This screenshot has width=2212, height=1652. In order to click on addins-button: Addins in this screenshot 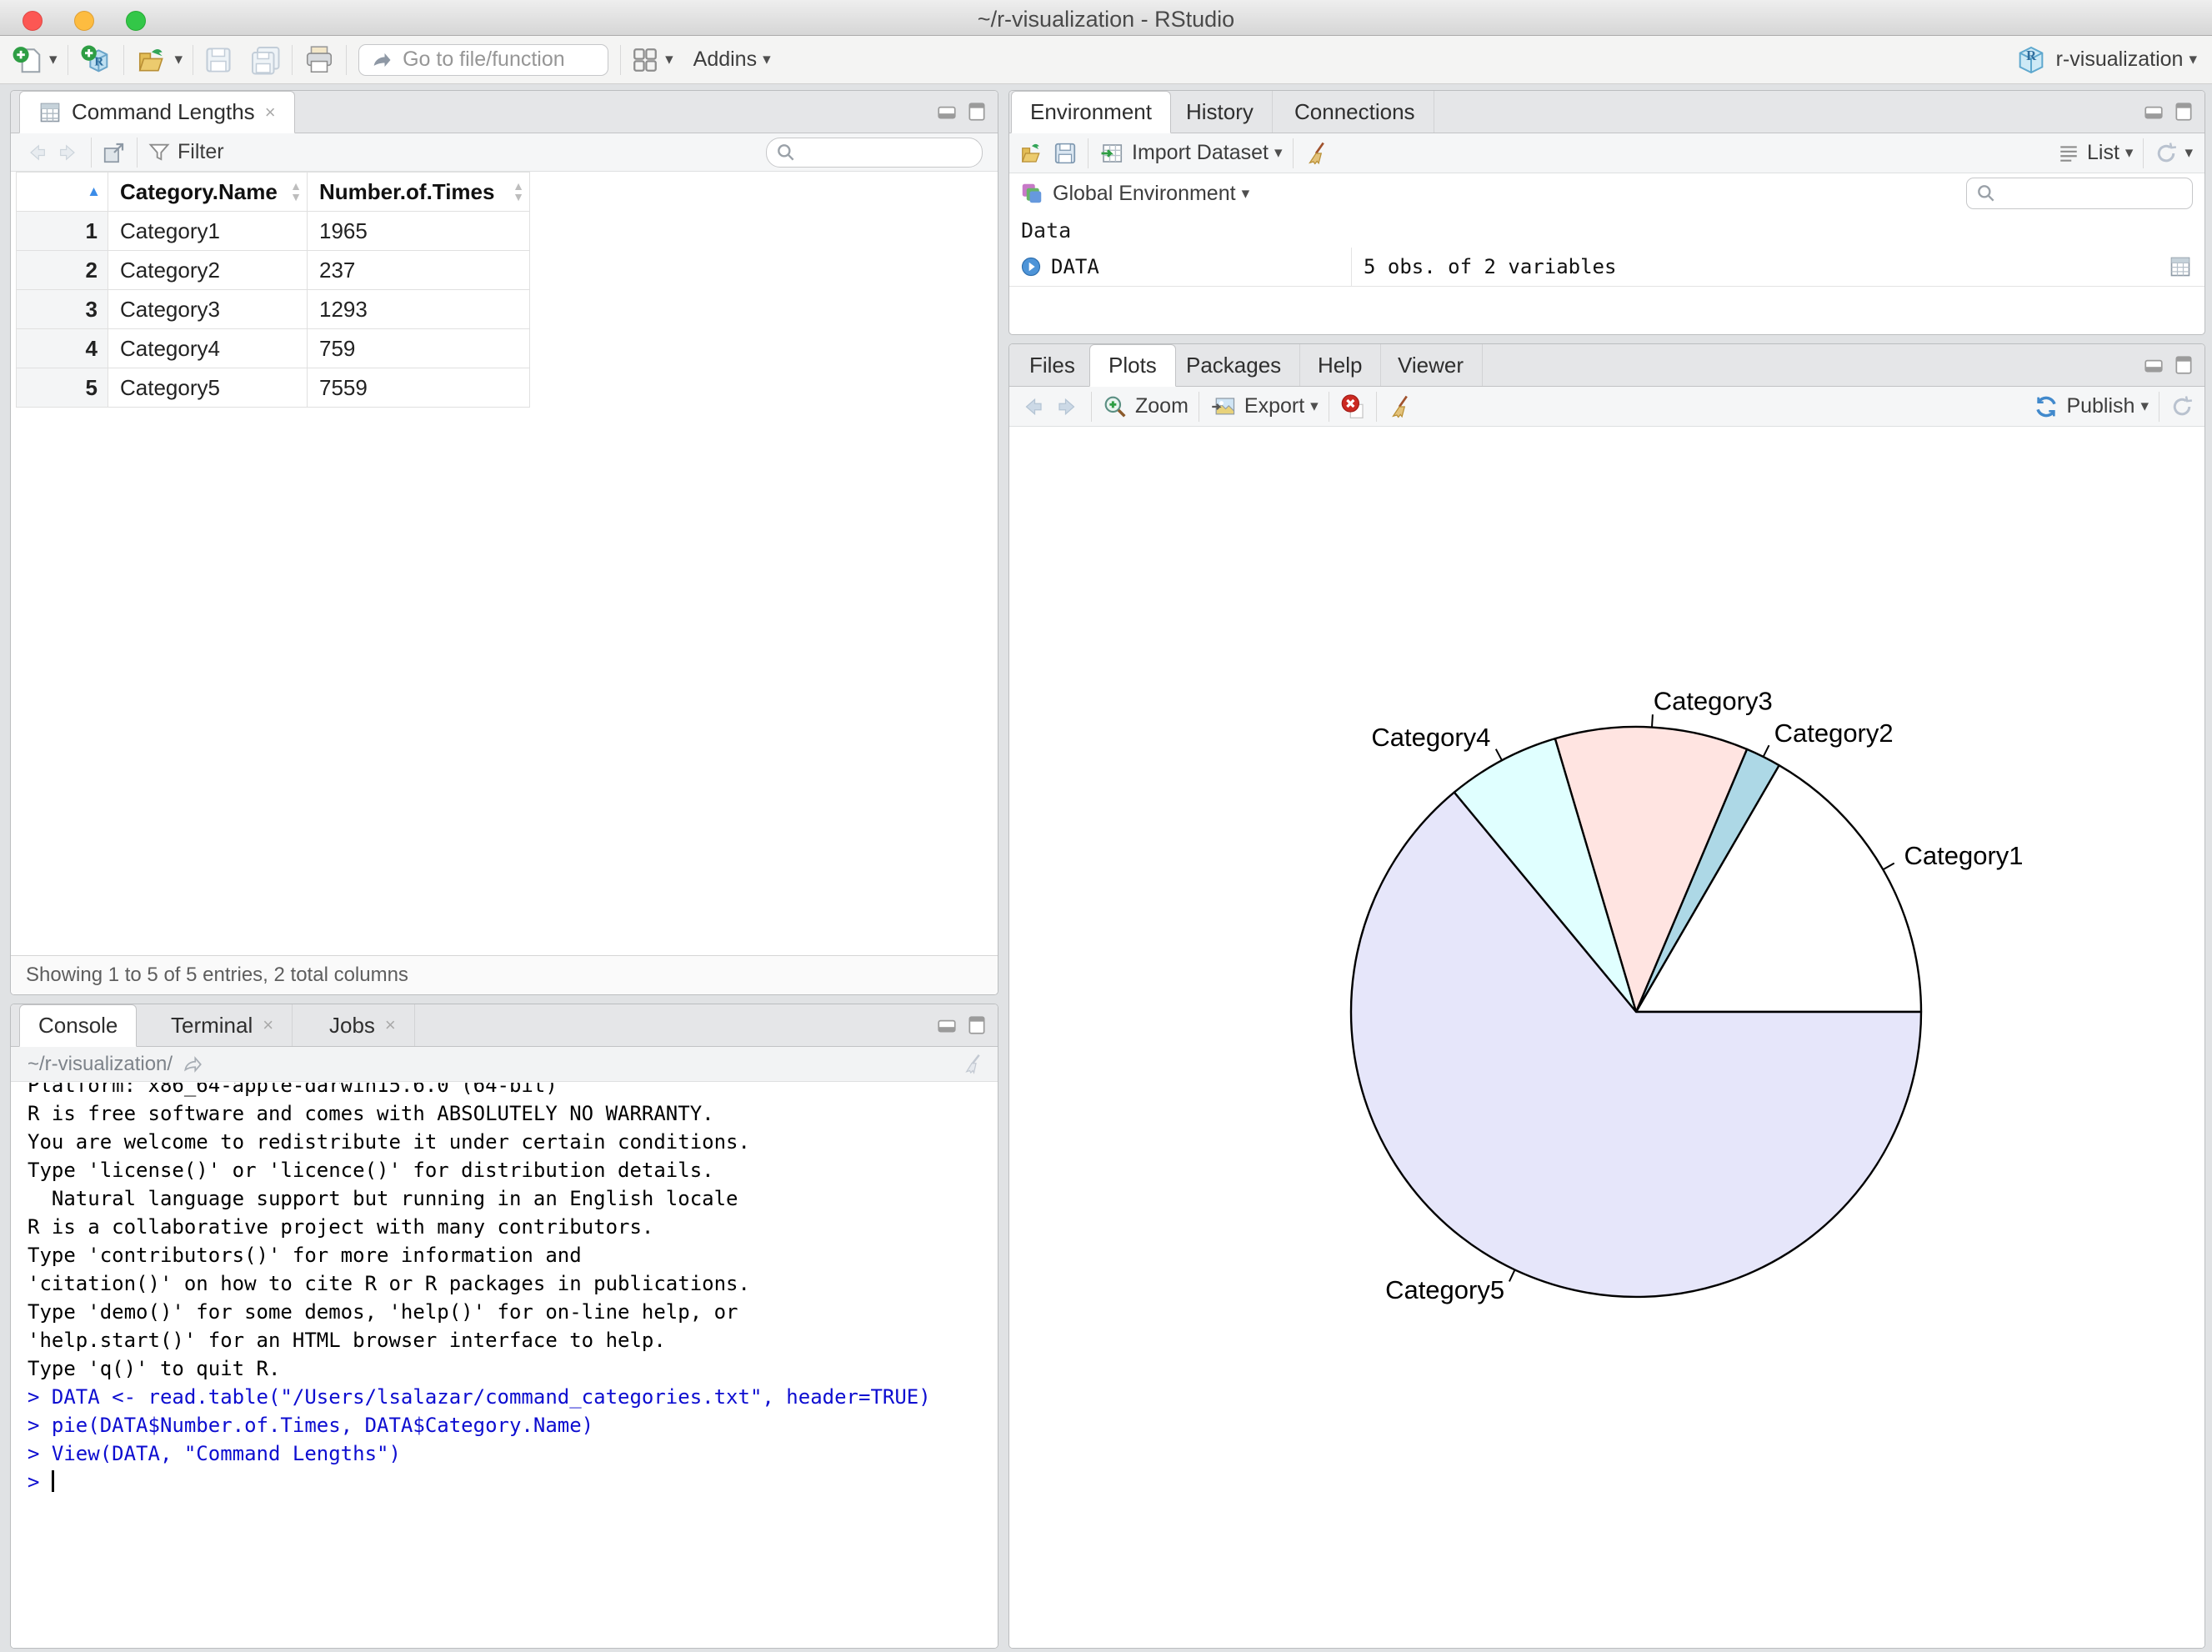, I will do `click(725, 60)`.